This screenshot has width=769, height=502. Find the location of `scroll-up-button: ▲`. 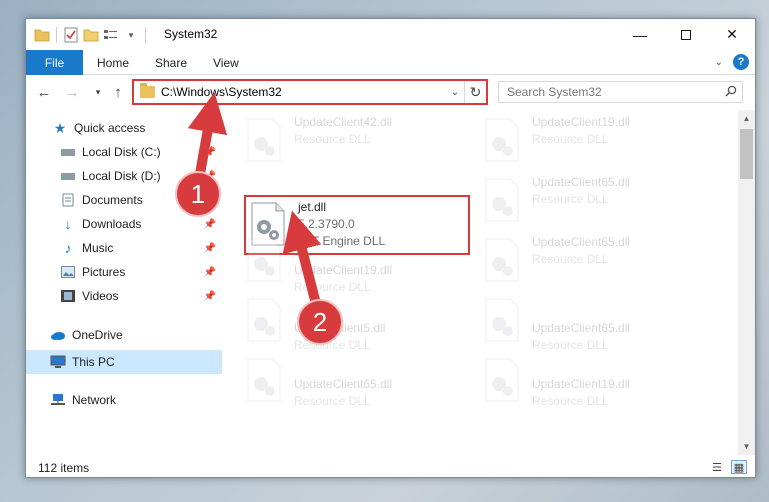

scroll-up-button: ▲ is located at coordinates (746, 118).